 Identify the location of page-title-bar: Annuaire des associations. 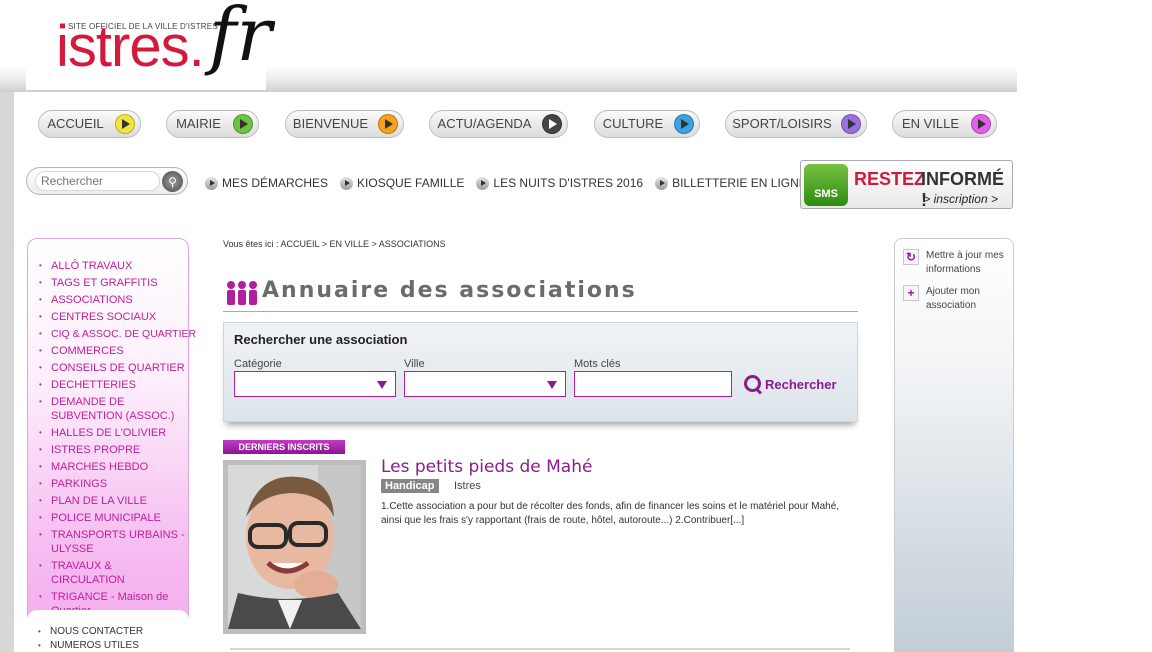
(540, 294).